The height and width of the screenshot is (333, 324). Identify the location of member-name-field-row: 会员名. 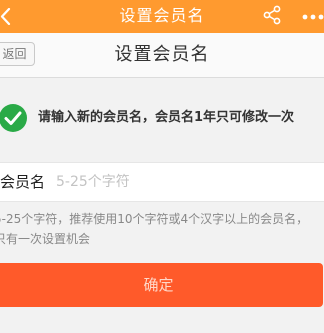
(162, 182).